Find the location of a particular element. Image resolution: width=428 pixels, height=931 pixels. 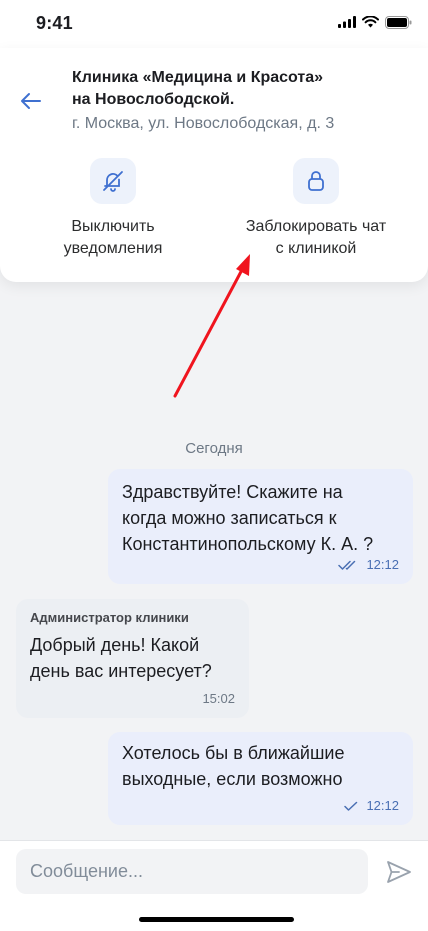

message-time: 15:02 is located at coordinates (218, 698).